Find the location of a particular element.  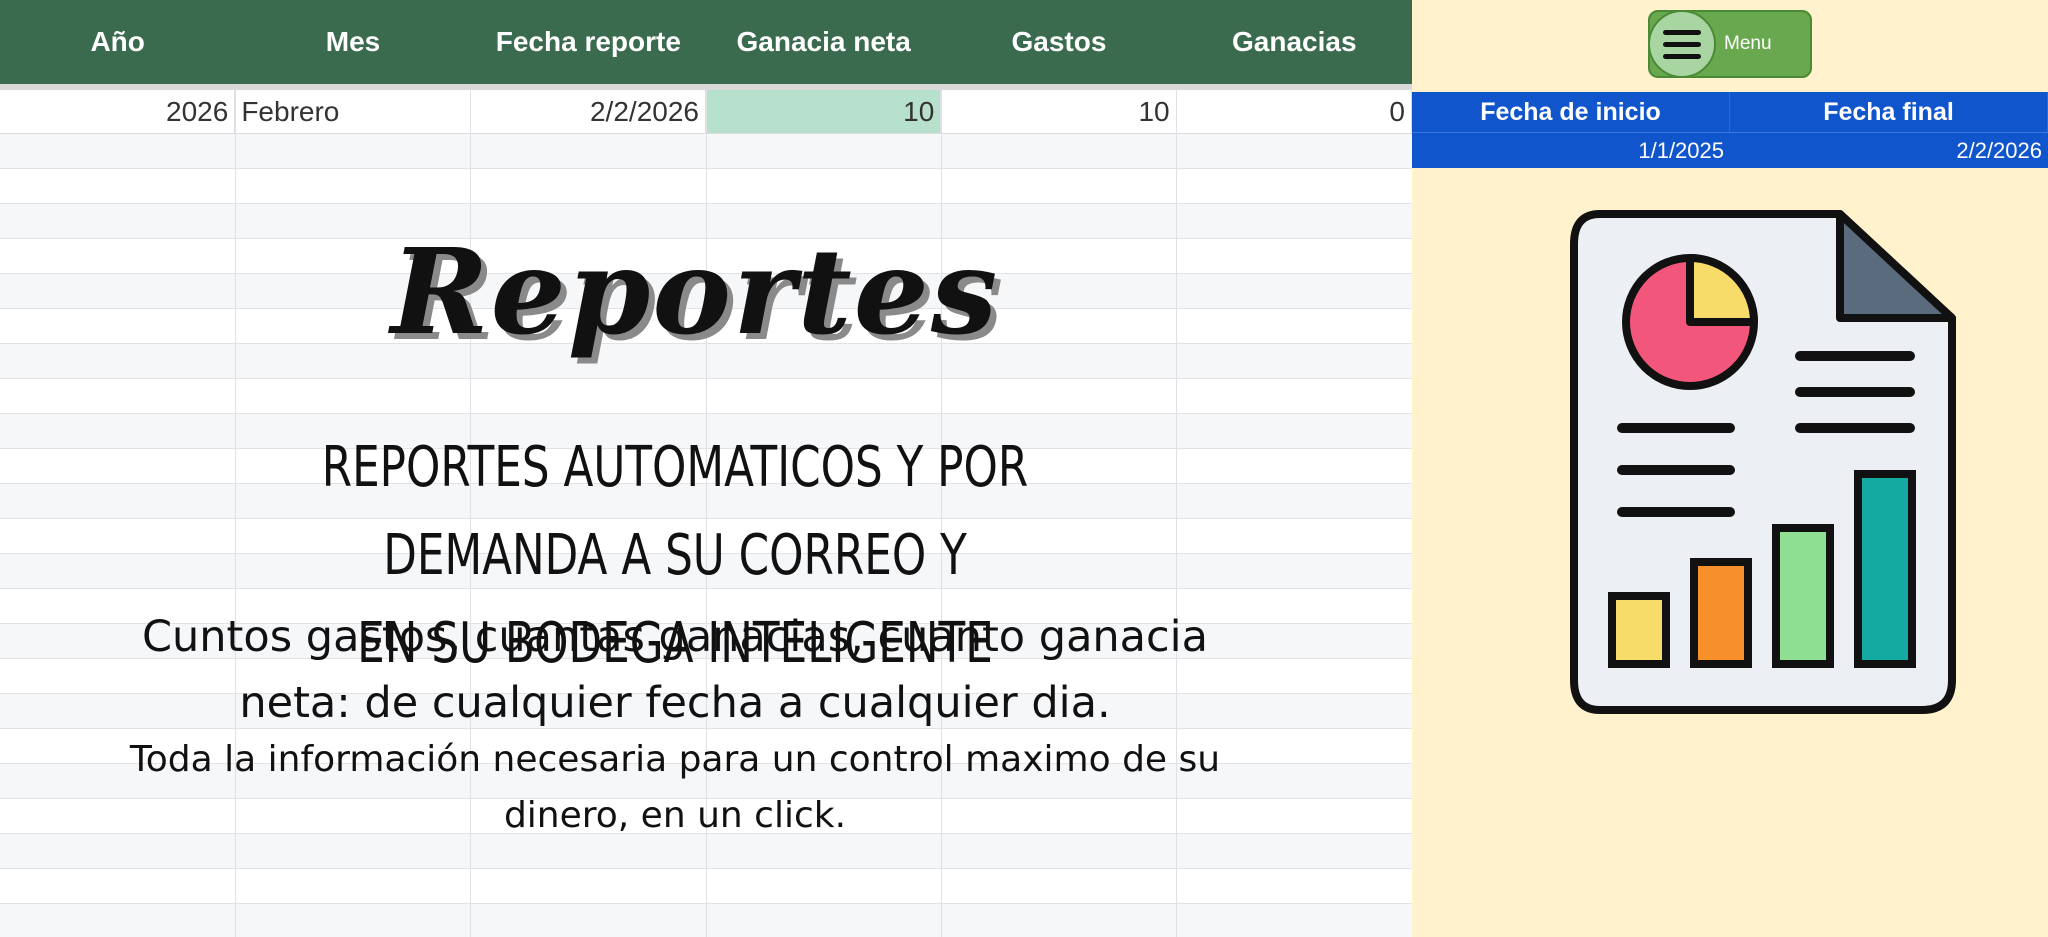

hamburger-icon is located at coordinates (1682, 44).